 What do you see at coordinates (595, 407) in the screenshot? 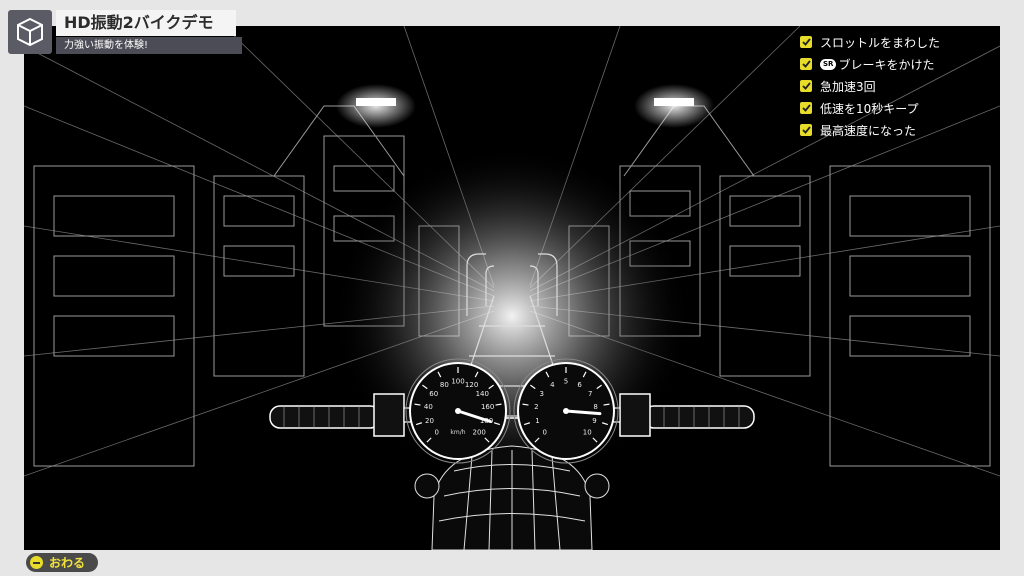
I see `tachometer-tick-label: 8` at bounding box center [595, 407].